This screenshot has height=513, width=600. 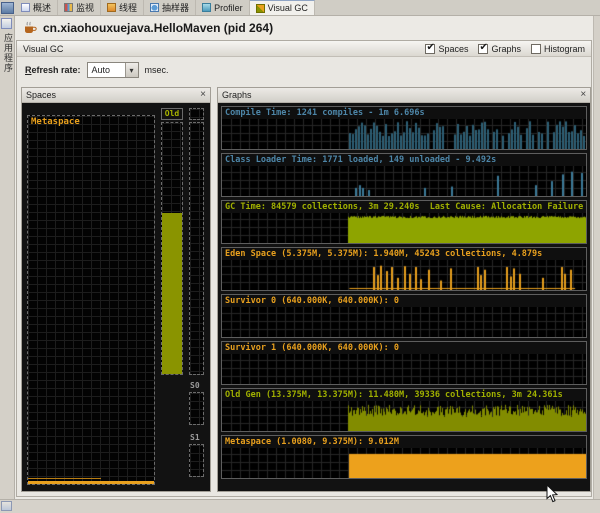 I want to click on graphs-panel-title: Graphs, so click(x=237, y=95).